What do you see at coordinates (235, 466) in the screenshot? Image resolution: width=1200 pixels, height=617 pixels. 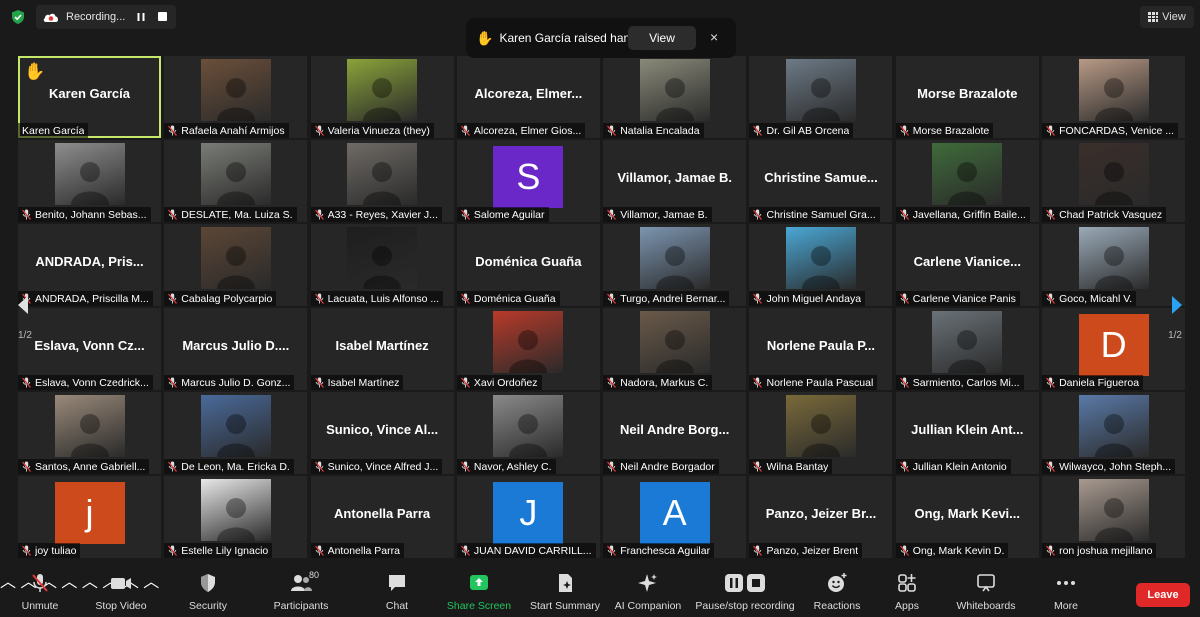 I see `participant-name: De Leon, Ma. Ericka D.` at bounding box center [235, 466].